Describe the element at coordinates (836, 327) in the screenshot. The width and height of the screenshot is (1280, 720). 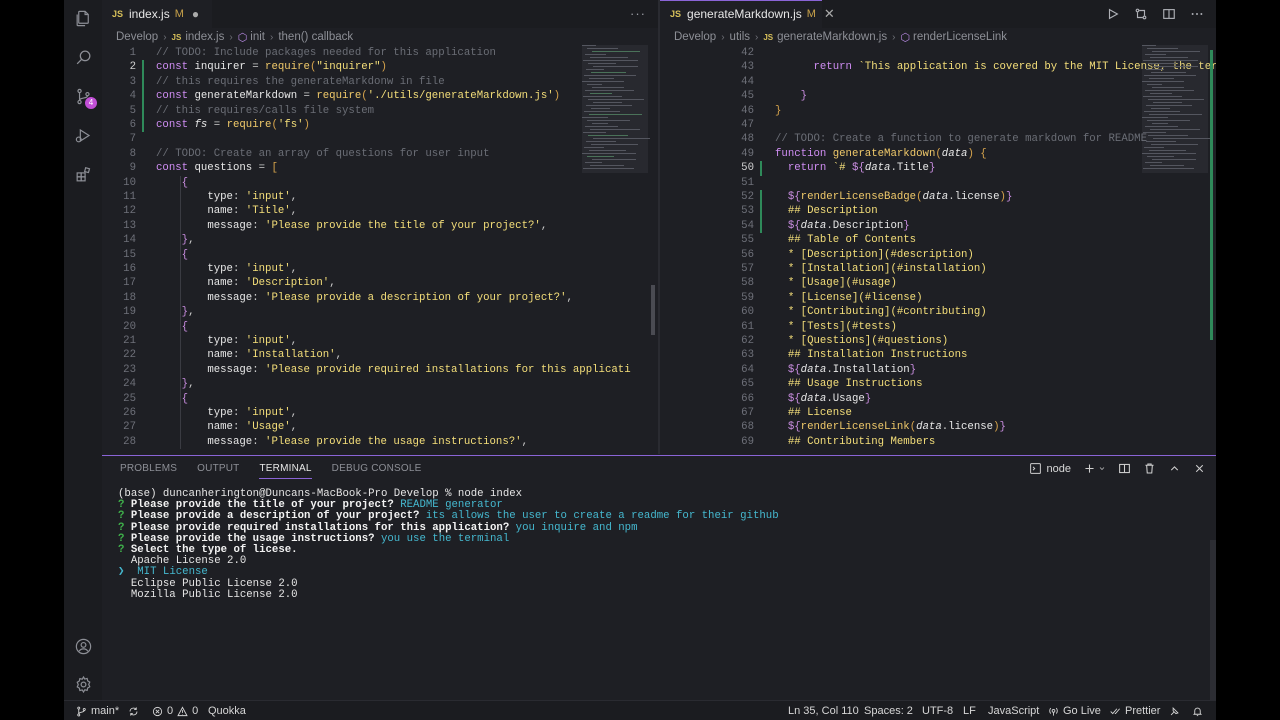
I see `code-line: * [Tests](#tests)` at that location.